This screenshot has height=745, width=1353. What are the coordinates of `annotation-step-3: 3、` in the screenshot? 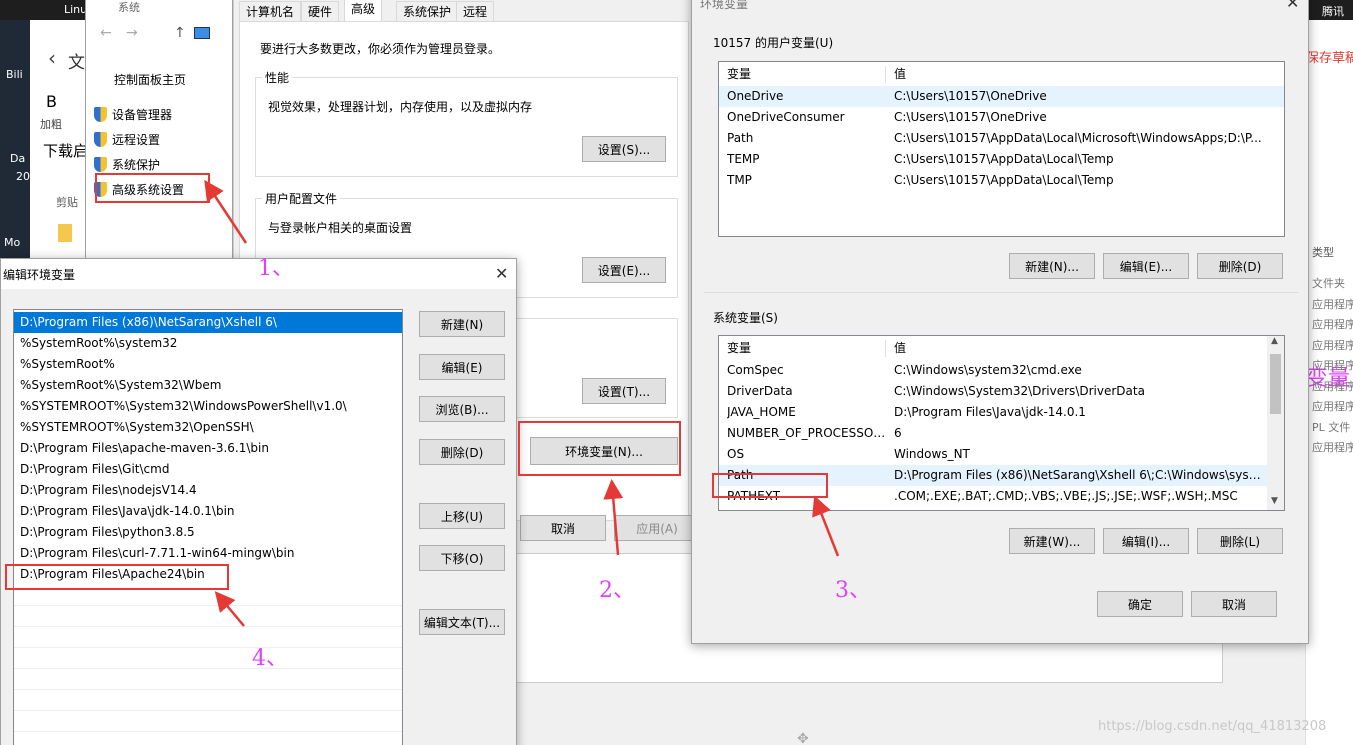 It's located at (853, 590).